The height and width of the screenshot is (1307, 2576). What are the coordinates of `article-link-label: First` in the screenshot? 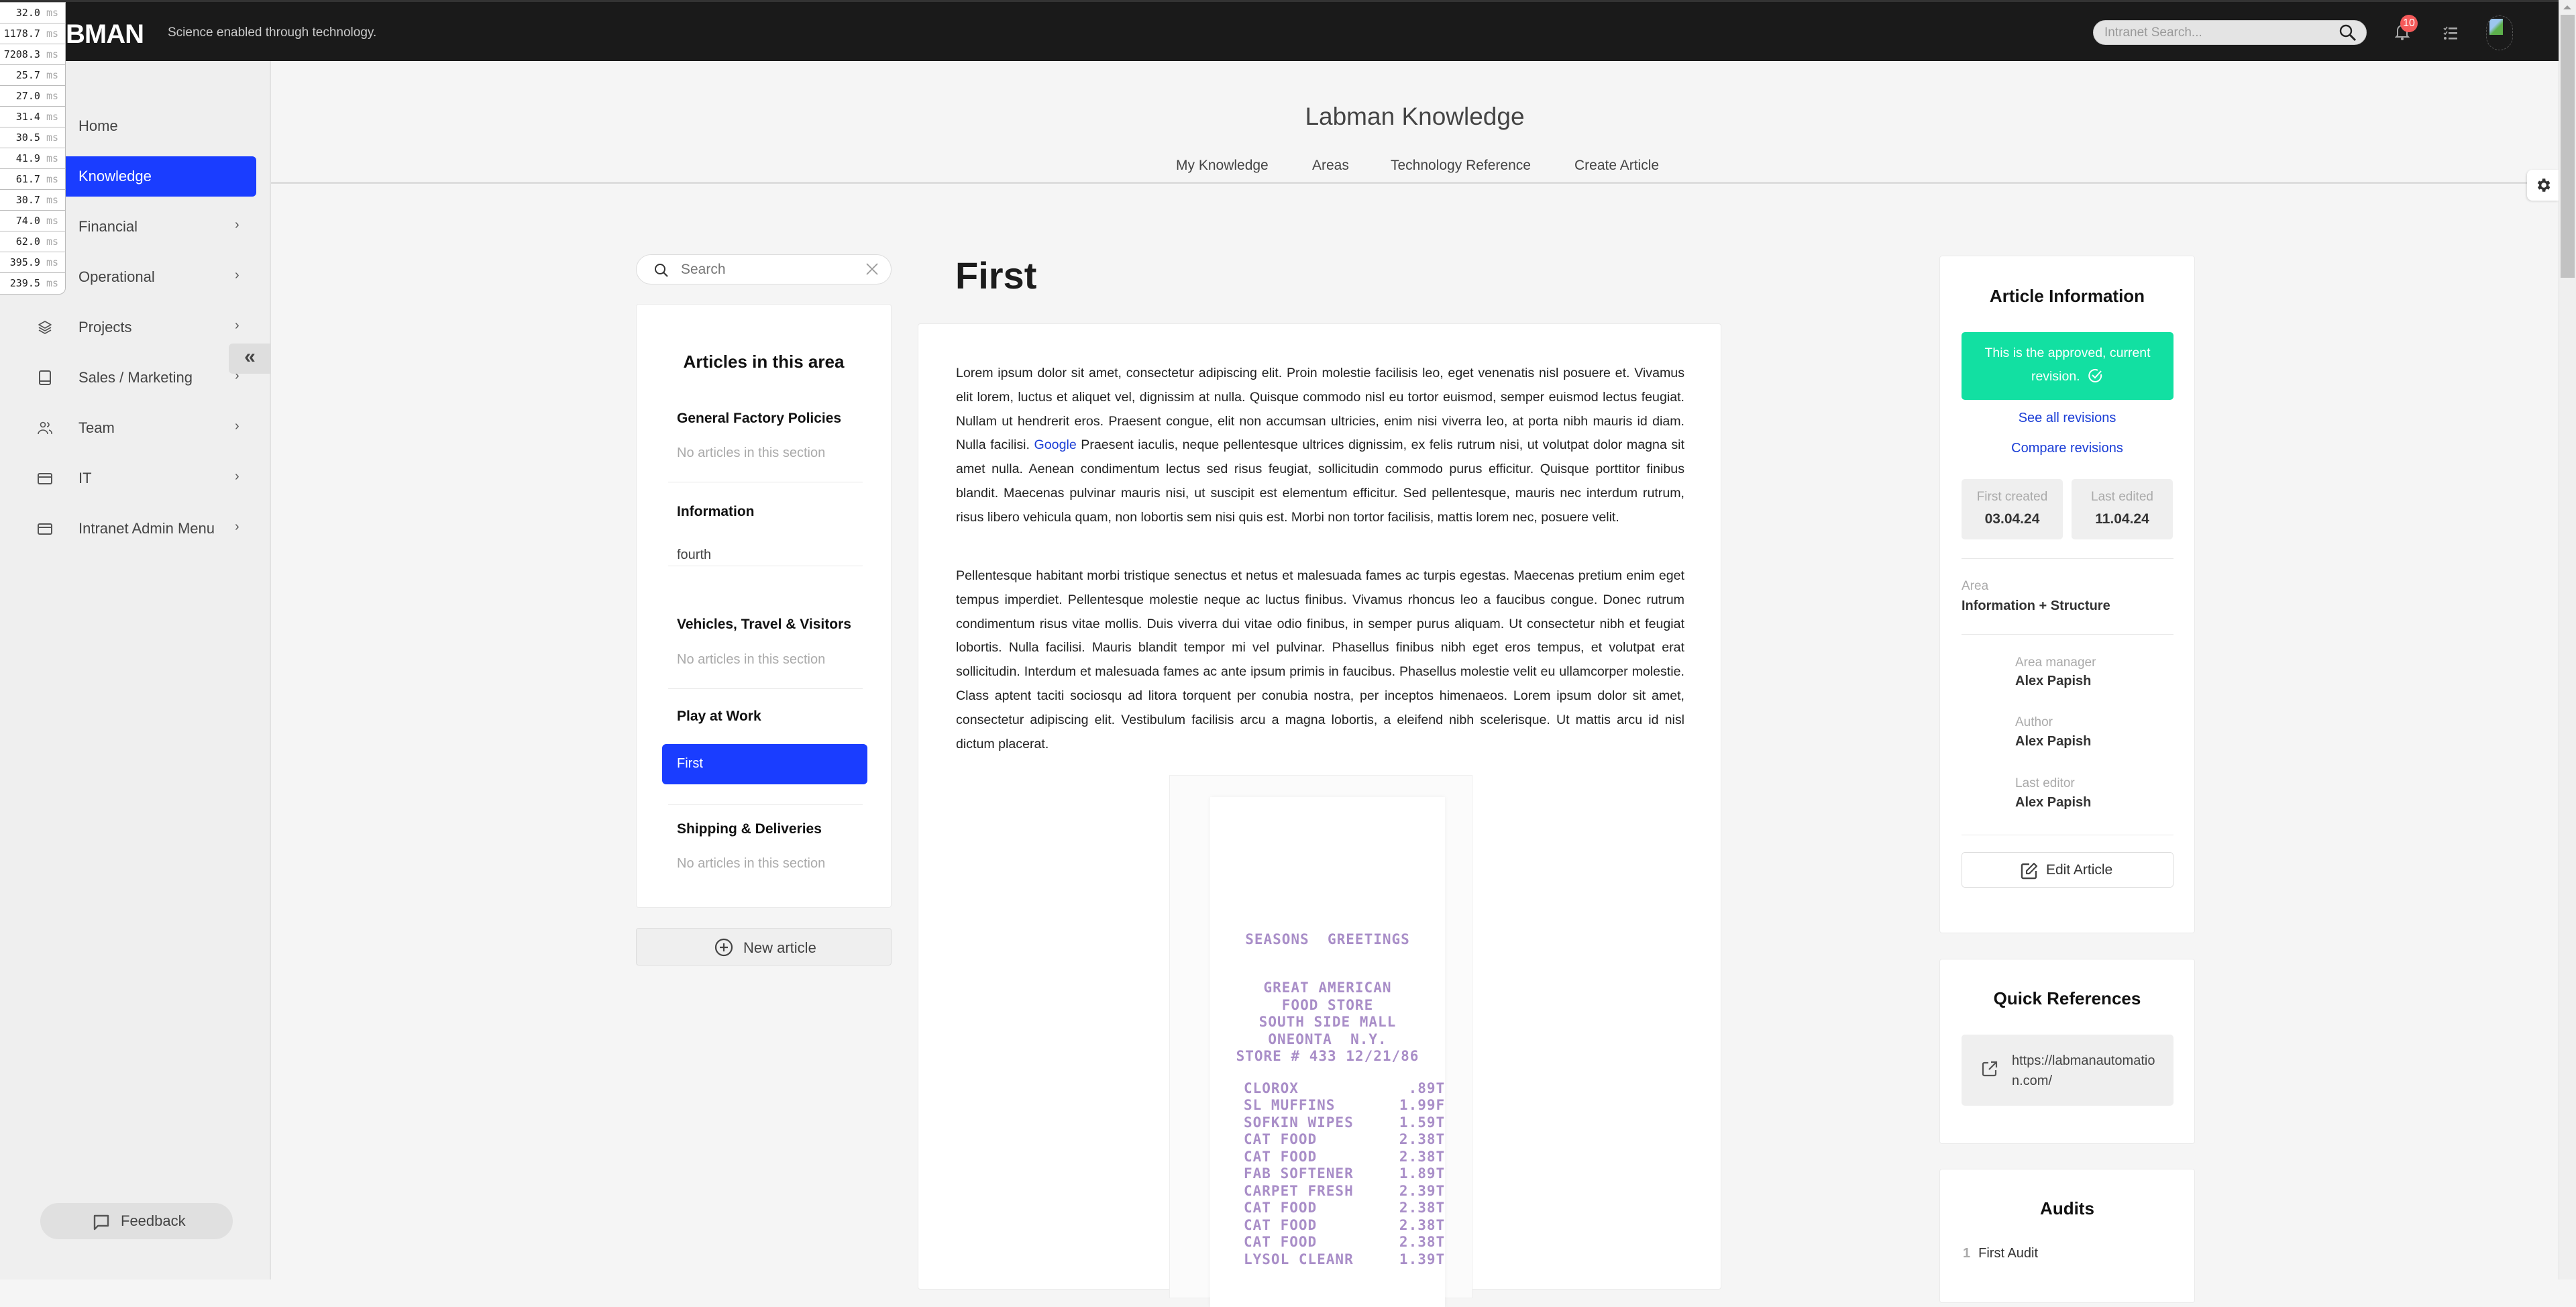 It's located at (690, 763).